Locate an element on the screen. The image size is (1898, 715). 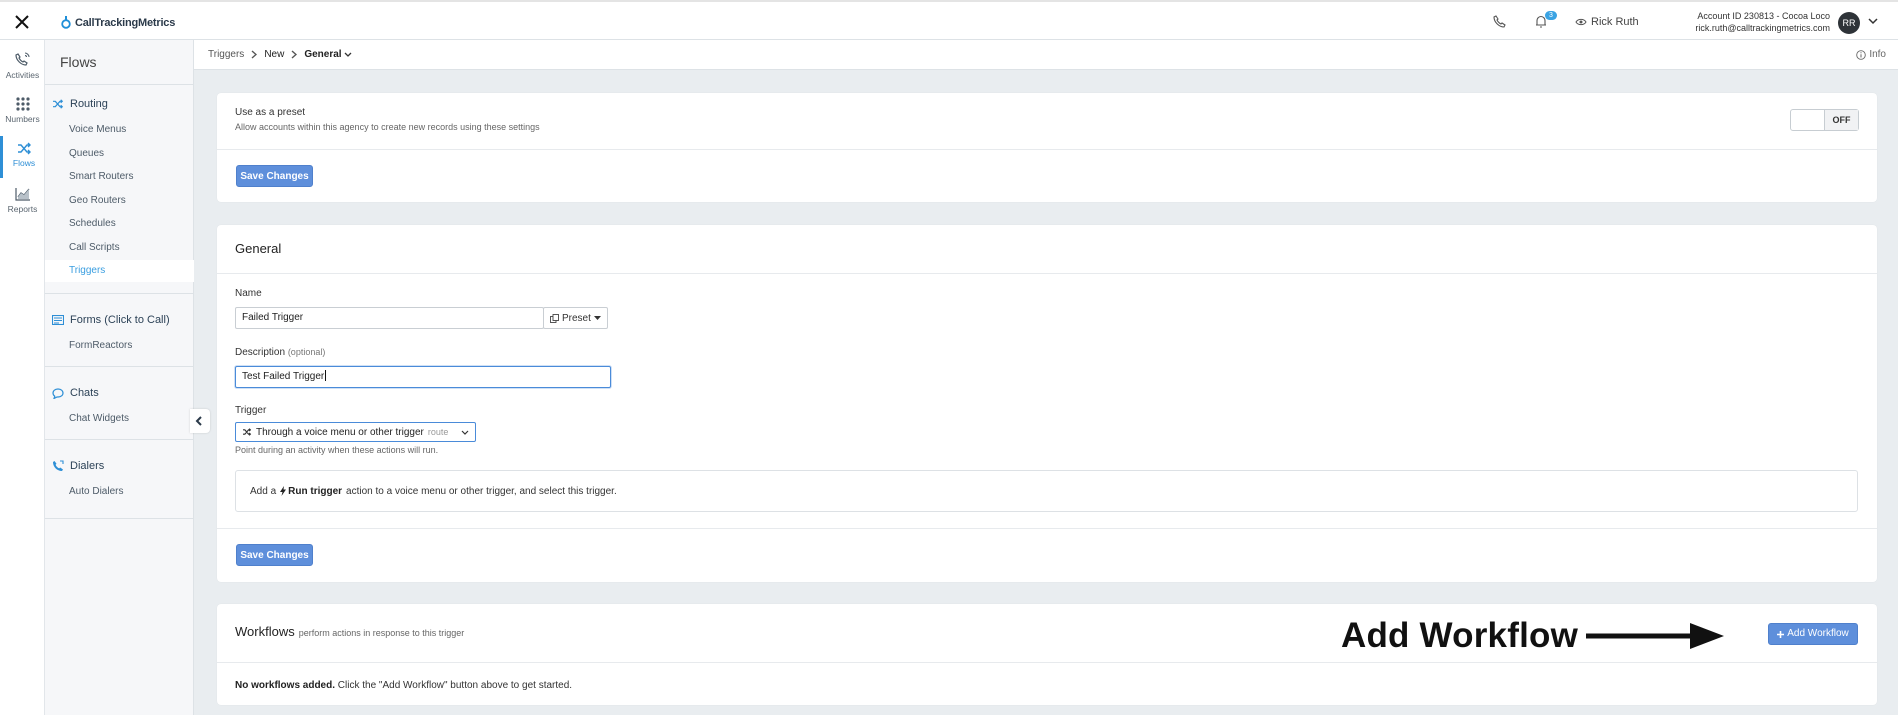
sidebar-section-dialers: Dialers is located at coordinates (78, 466).